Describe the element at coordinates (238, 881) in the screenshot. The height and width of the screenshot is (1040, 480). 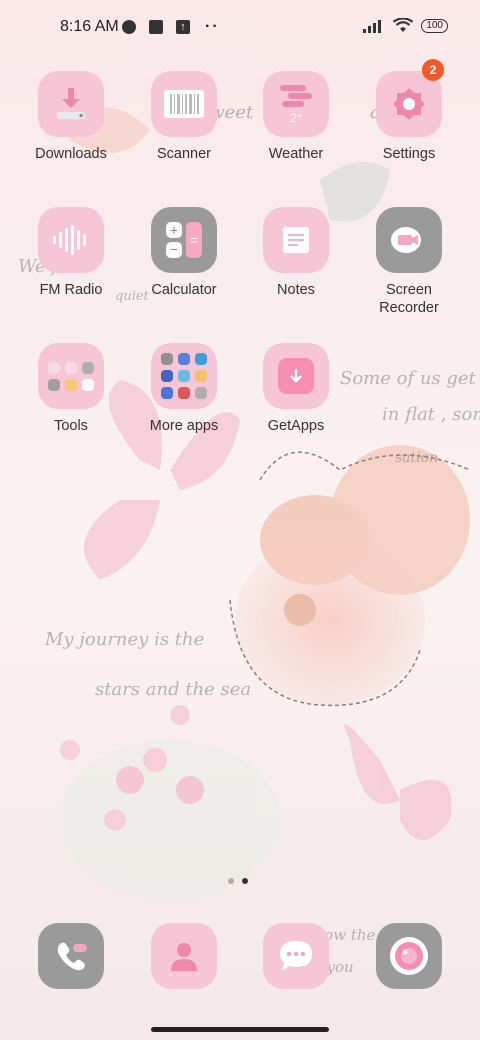
I see `page-indicator` at that location.